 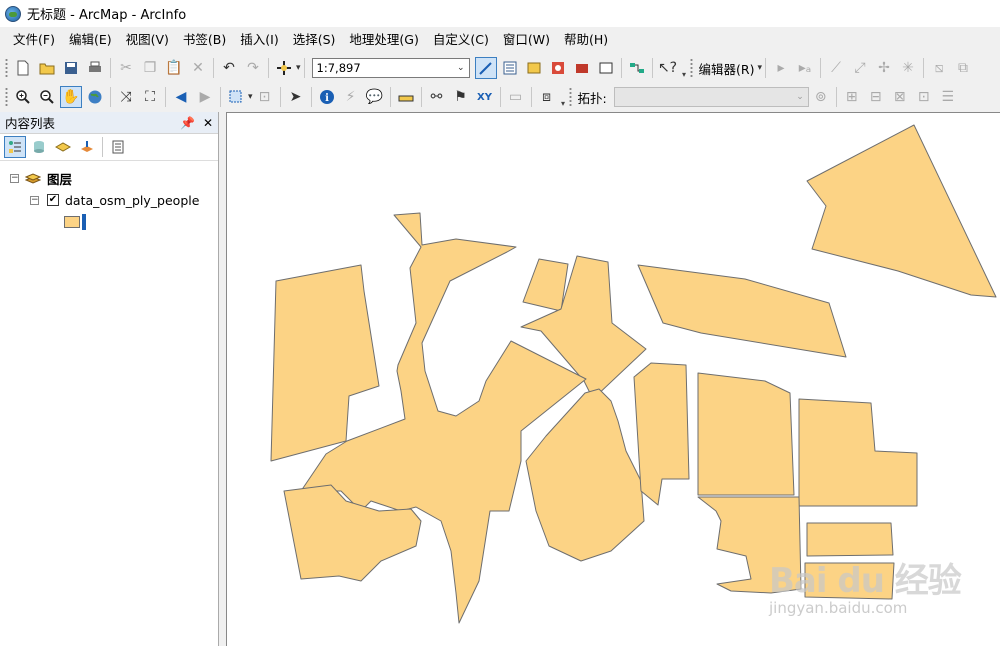 I want to click on time-slider-icon: ▭, so click(x=516, y=97).